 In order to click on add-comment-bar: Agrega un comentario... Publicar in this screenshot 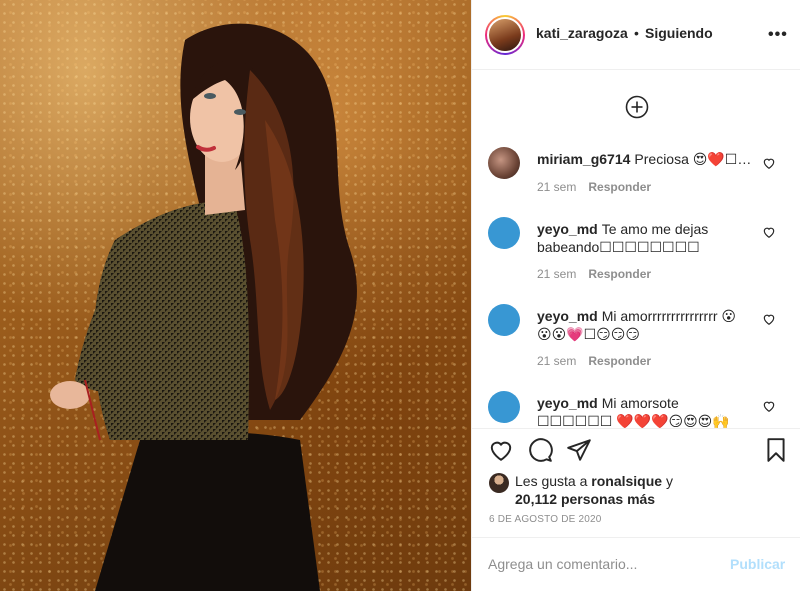, I will do `click(636, 564)`.